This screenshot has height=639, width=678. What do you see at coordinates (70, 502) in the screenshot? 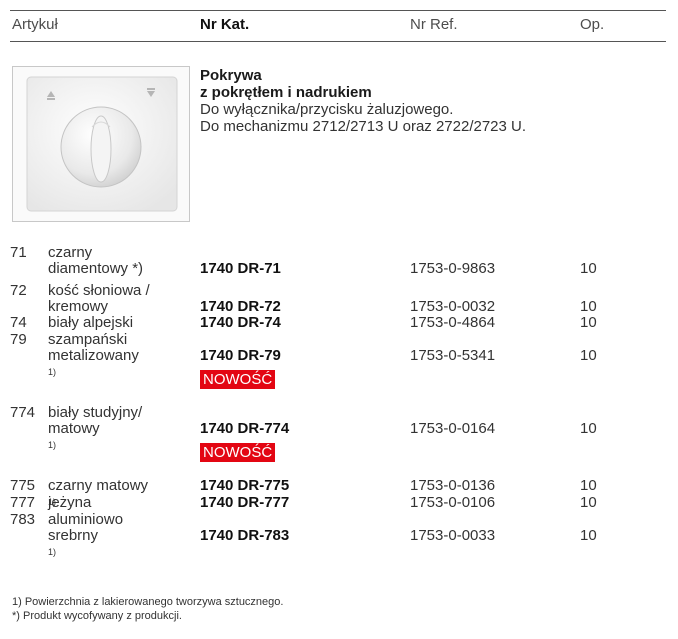
I see `row-name-line1: jeżyna` at bounding box center [70, 502].